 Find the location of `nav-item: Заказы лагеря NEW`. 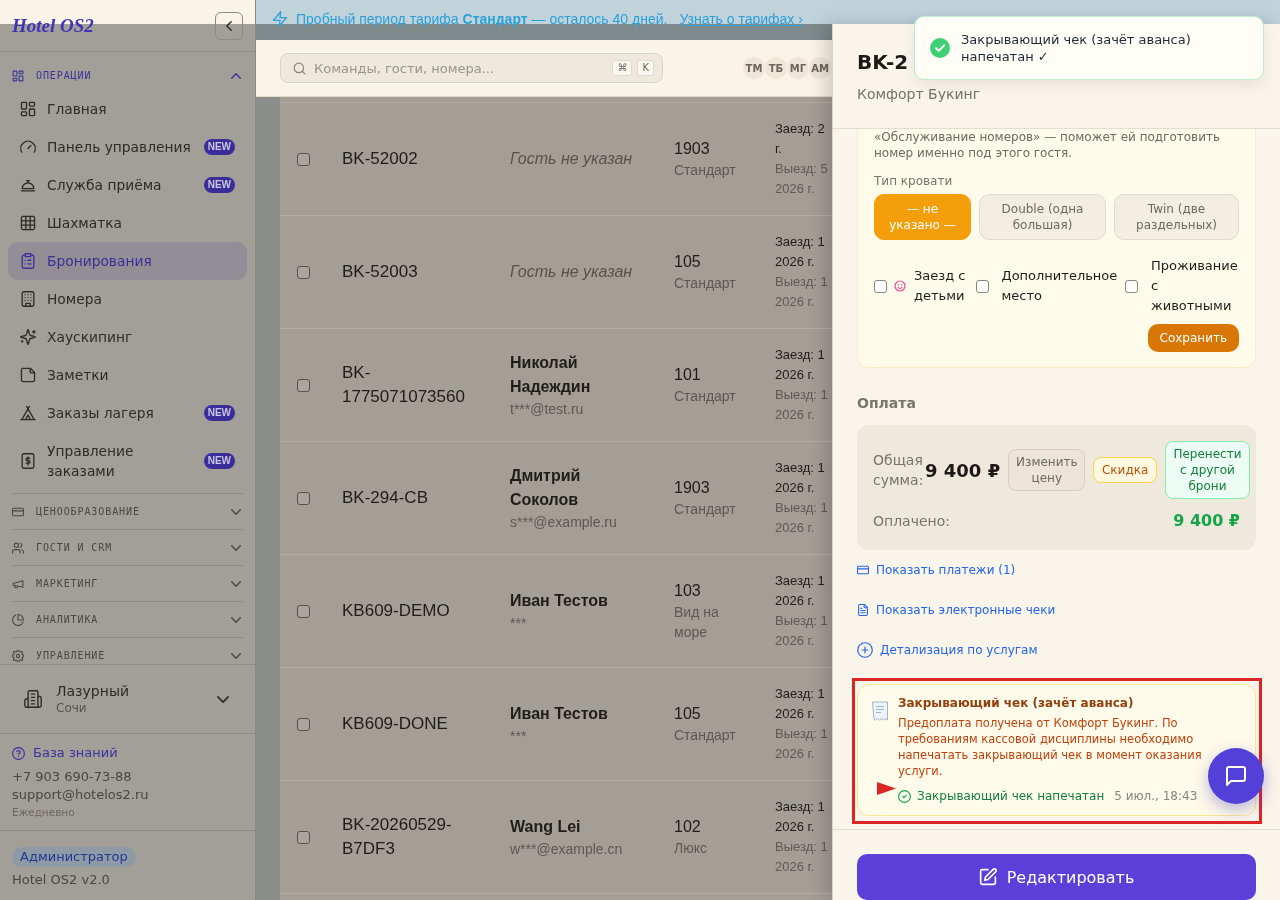

nav-item: Заказы лагеря NEW is located at coordinates (127, 413).